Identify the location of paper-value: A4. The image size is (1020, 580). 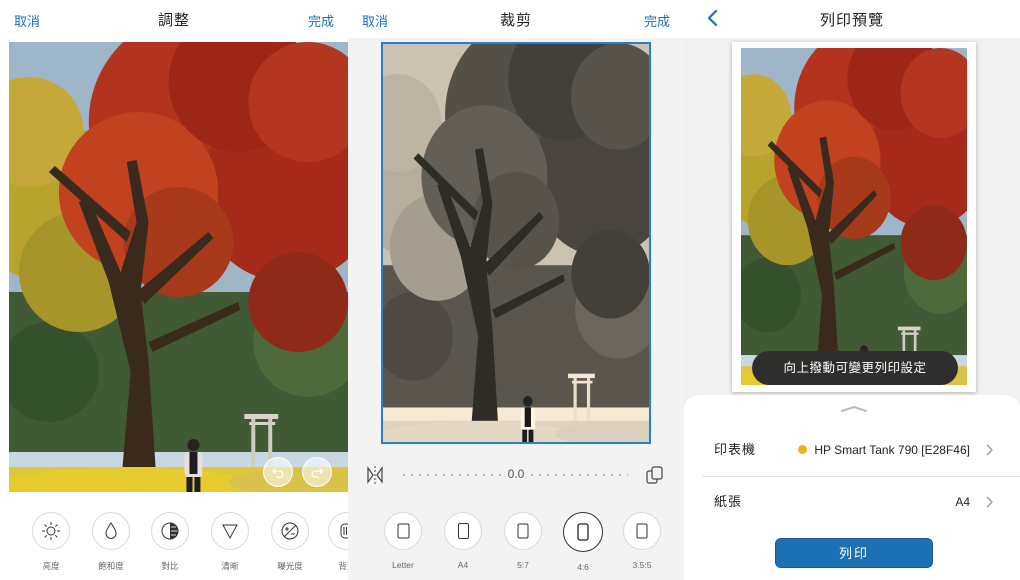
(962, 502).